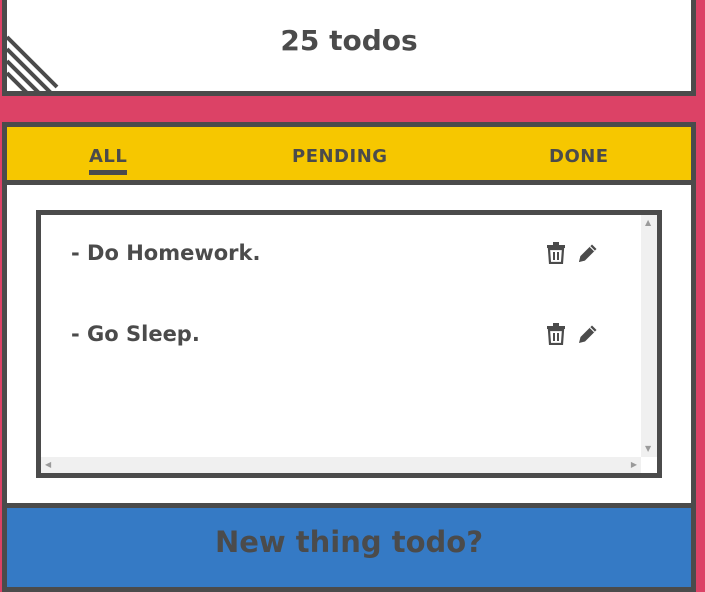 The width and height of the screenshot is (705, 592). Describe the element at coordinates (349, 542) in the screenshot. I see `new-todo-button: New thing todo?` at that location.